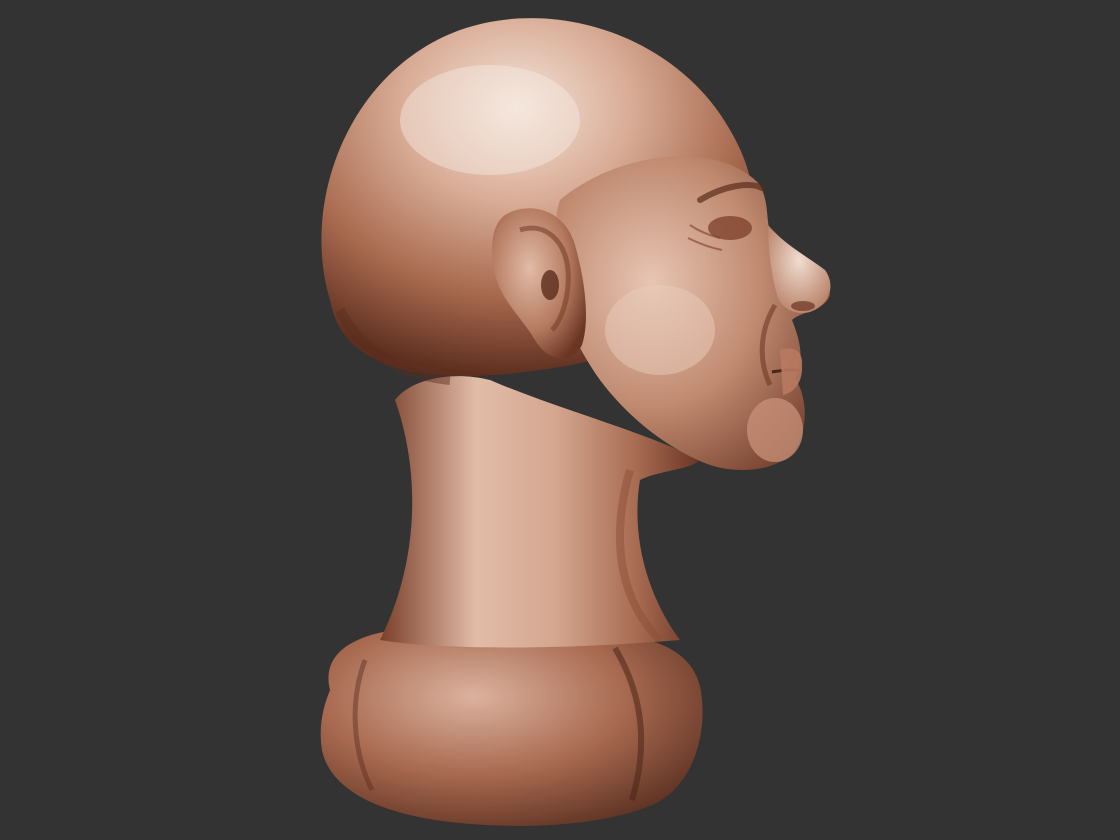 The image size is (1120, 840). Describe the element at coordinates (490, 120) in the screenshot. I see `skull-highlight` at that location.